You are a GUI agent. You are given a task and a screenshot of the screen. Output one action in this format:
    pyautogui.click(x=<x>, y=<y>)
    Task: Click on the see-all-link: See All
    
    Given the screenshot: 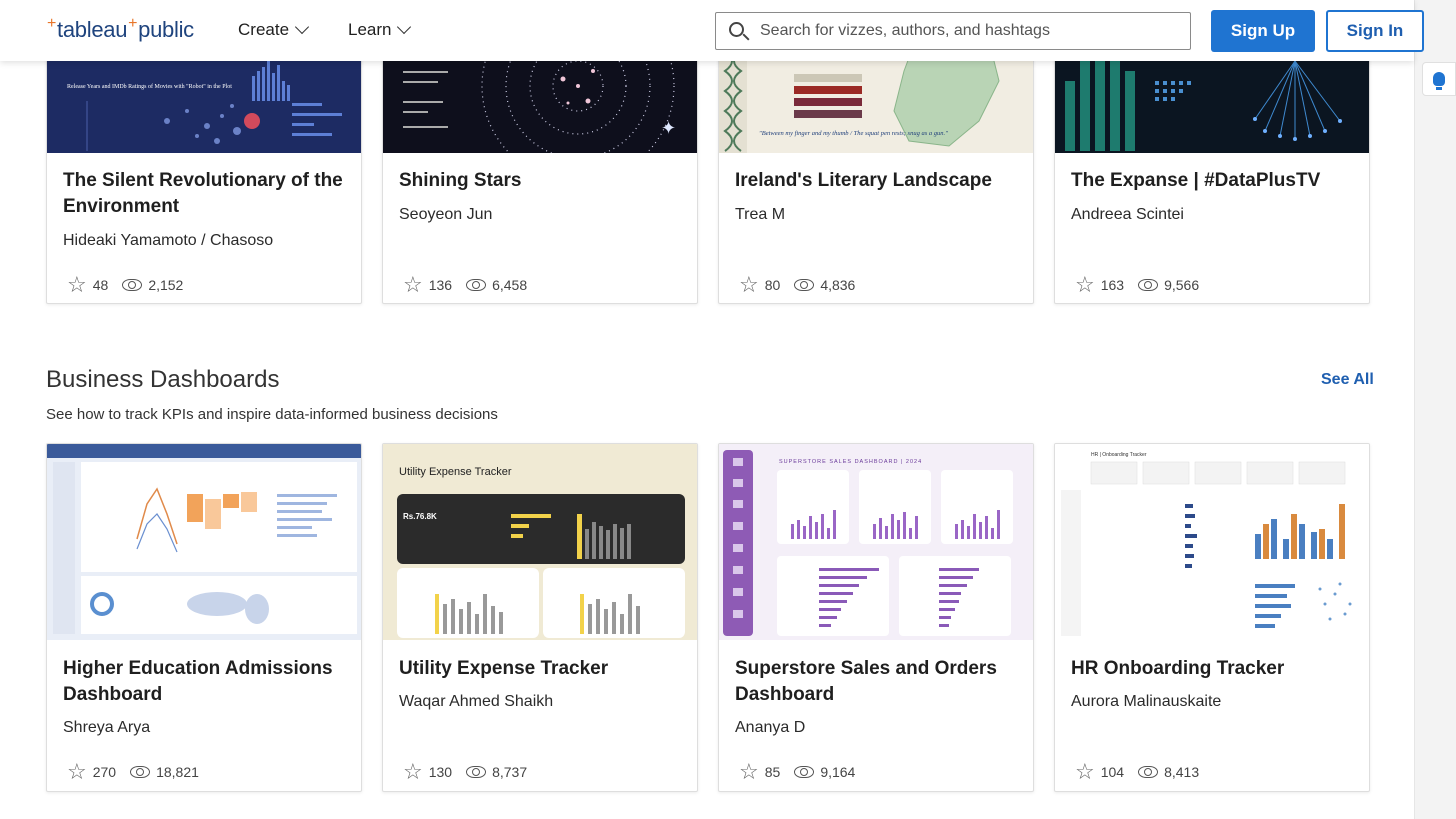 What is the action you would take?
    pyautogui.click(x=1347, y=380)
    